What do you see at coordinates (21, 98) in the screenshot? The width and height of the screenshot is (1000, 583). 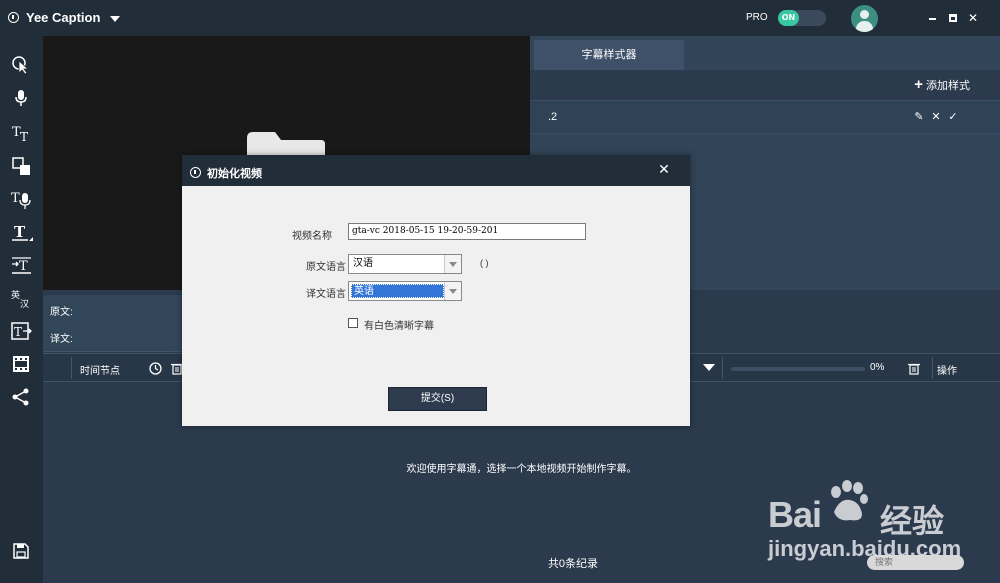 I see `microphone-icon` at bounding box center [21, 98].